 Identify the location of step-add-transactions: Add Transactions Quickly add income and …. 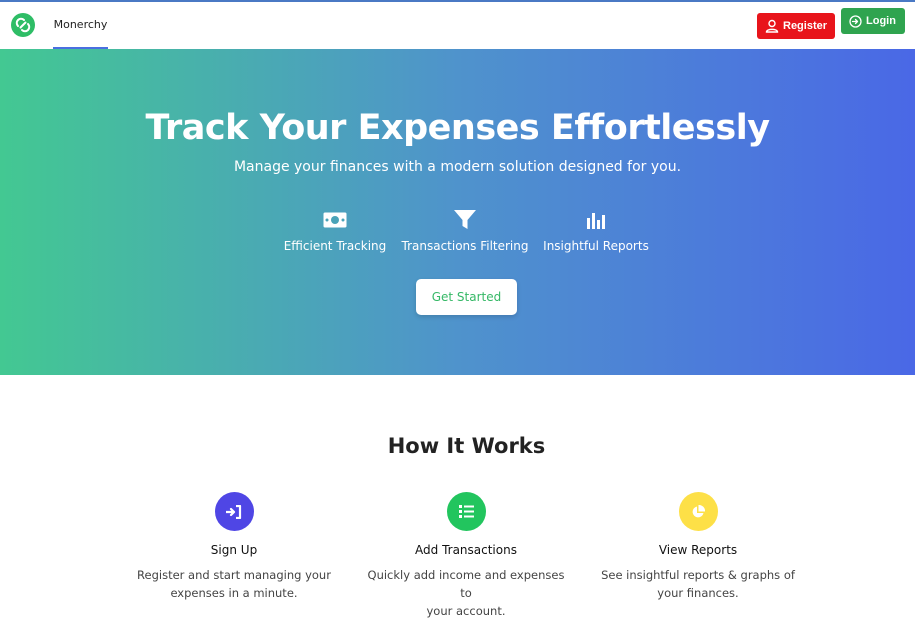
(466, 555).